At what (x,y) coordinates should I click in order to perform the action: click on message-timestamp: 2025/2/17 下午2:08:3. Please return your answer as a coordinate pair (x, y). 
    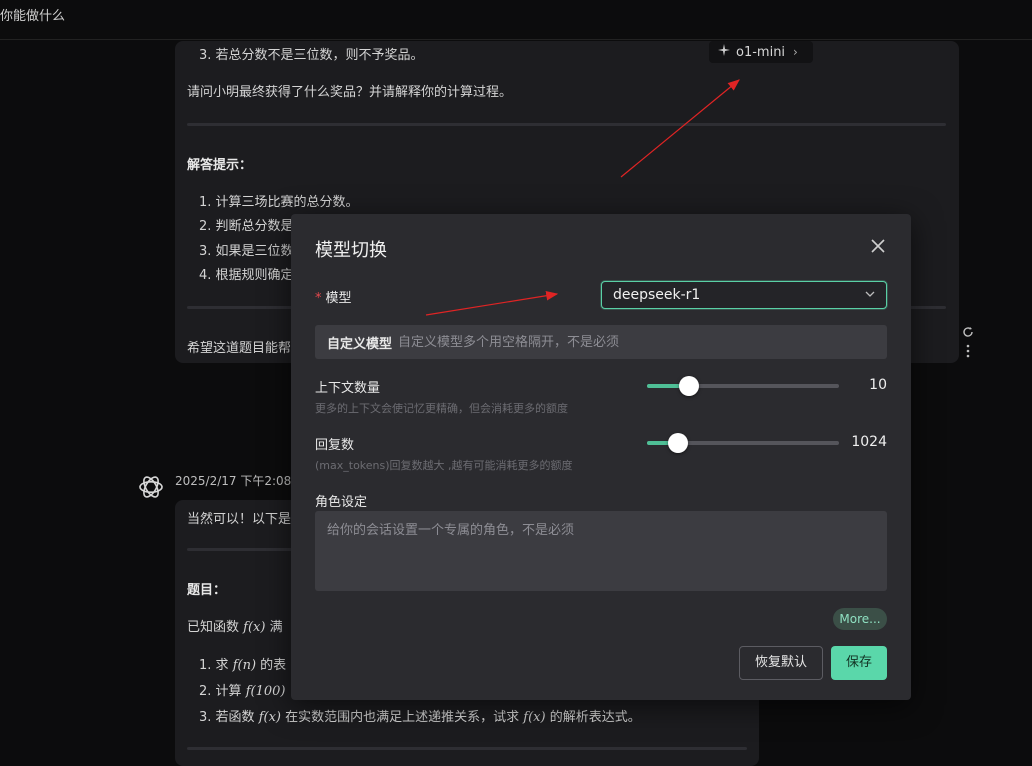
    Looking at the image, I should click on (239, 481).